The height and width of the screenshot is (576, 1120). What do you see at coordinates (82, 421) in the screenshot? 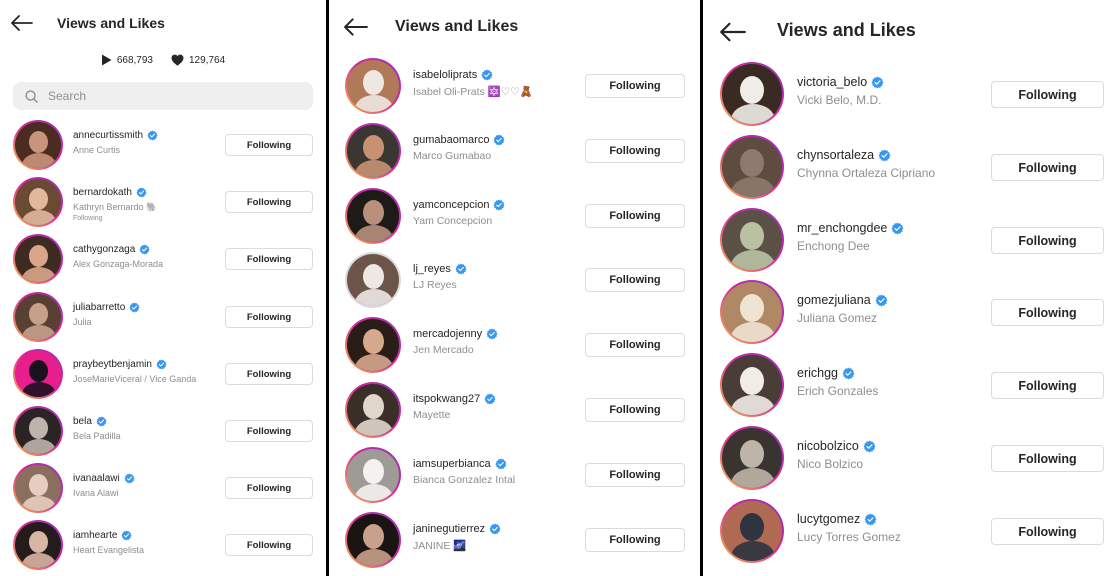
I see `username: bela` at bounding box center [82, 421].